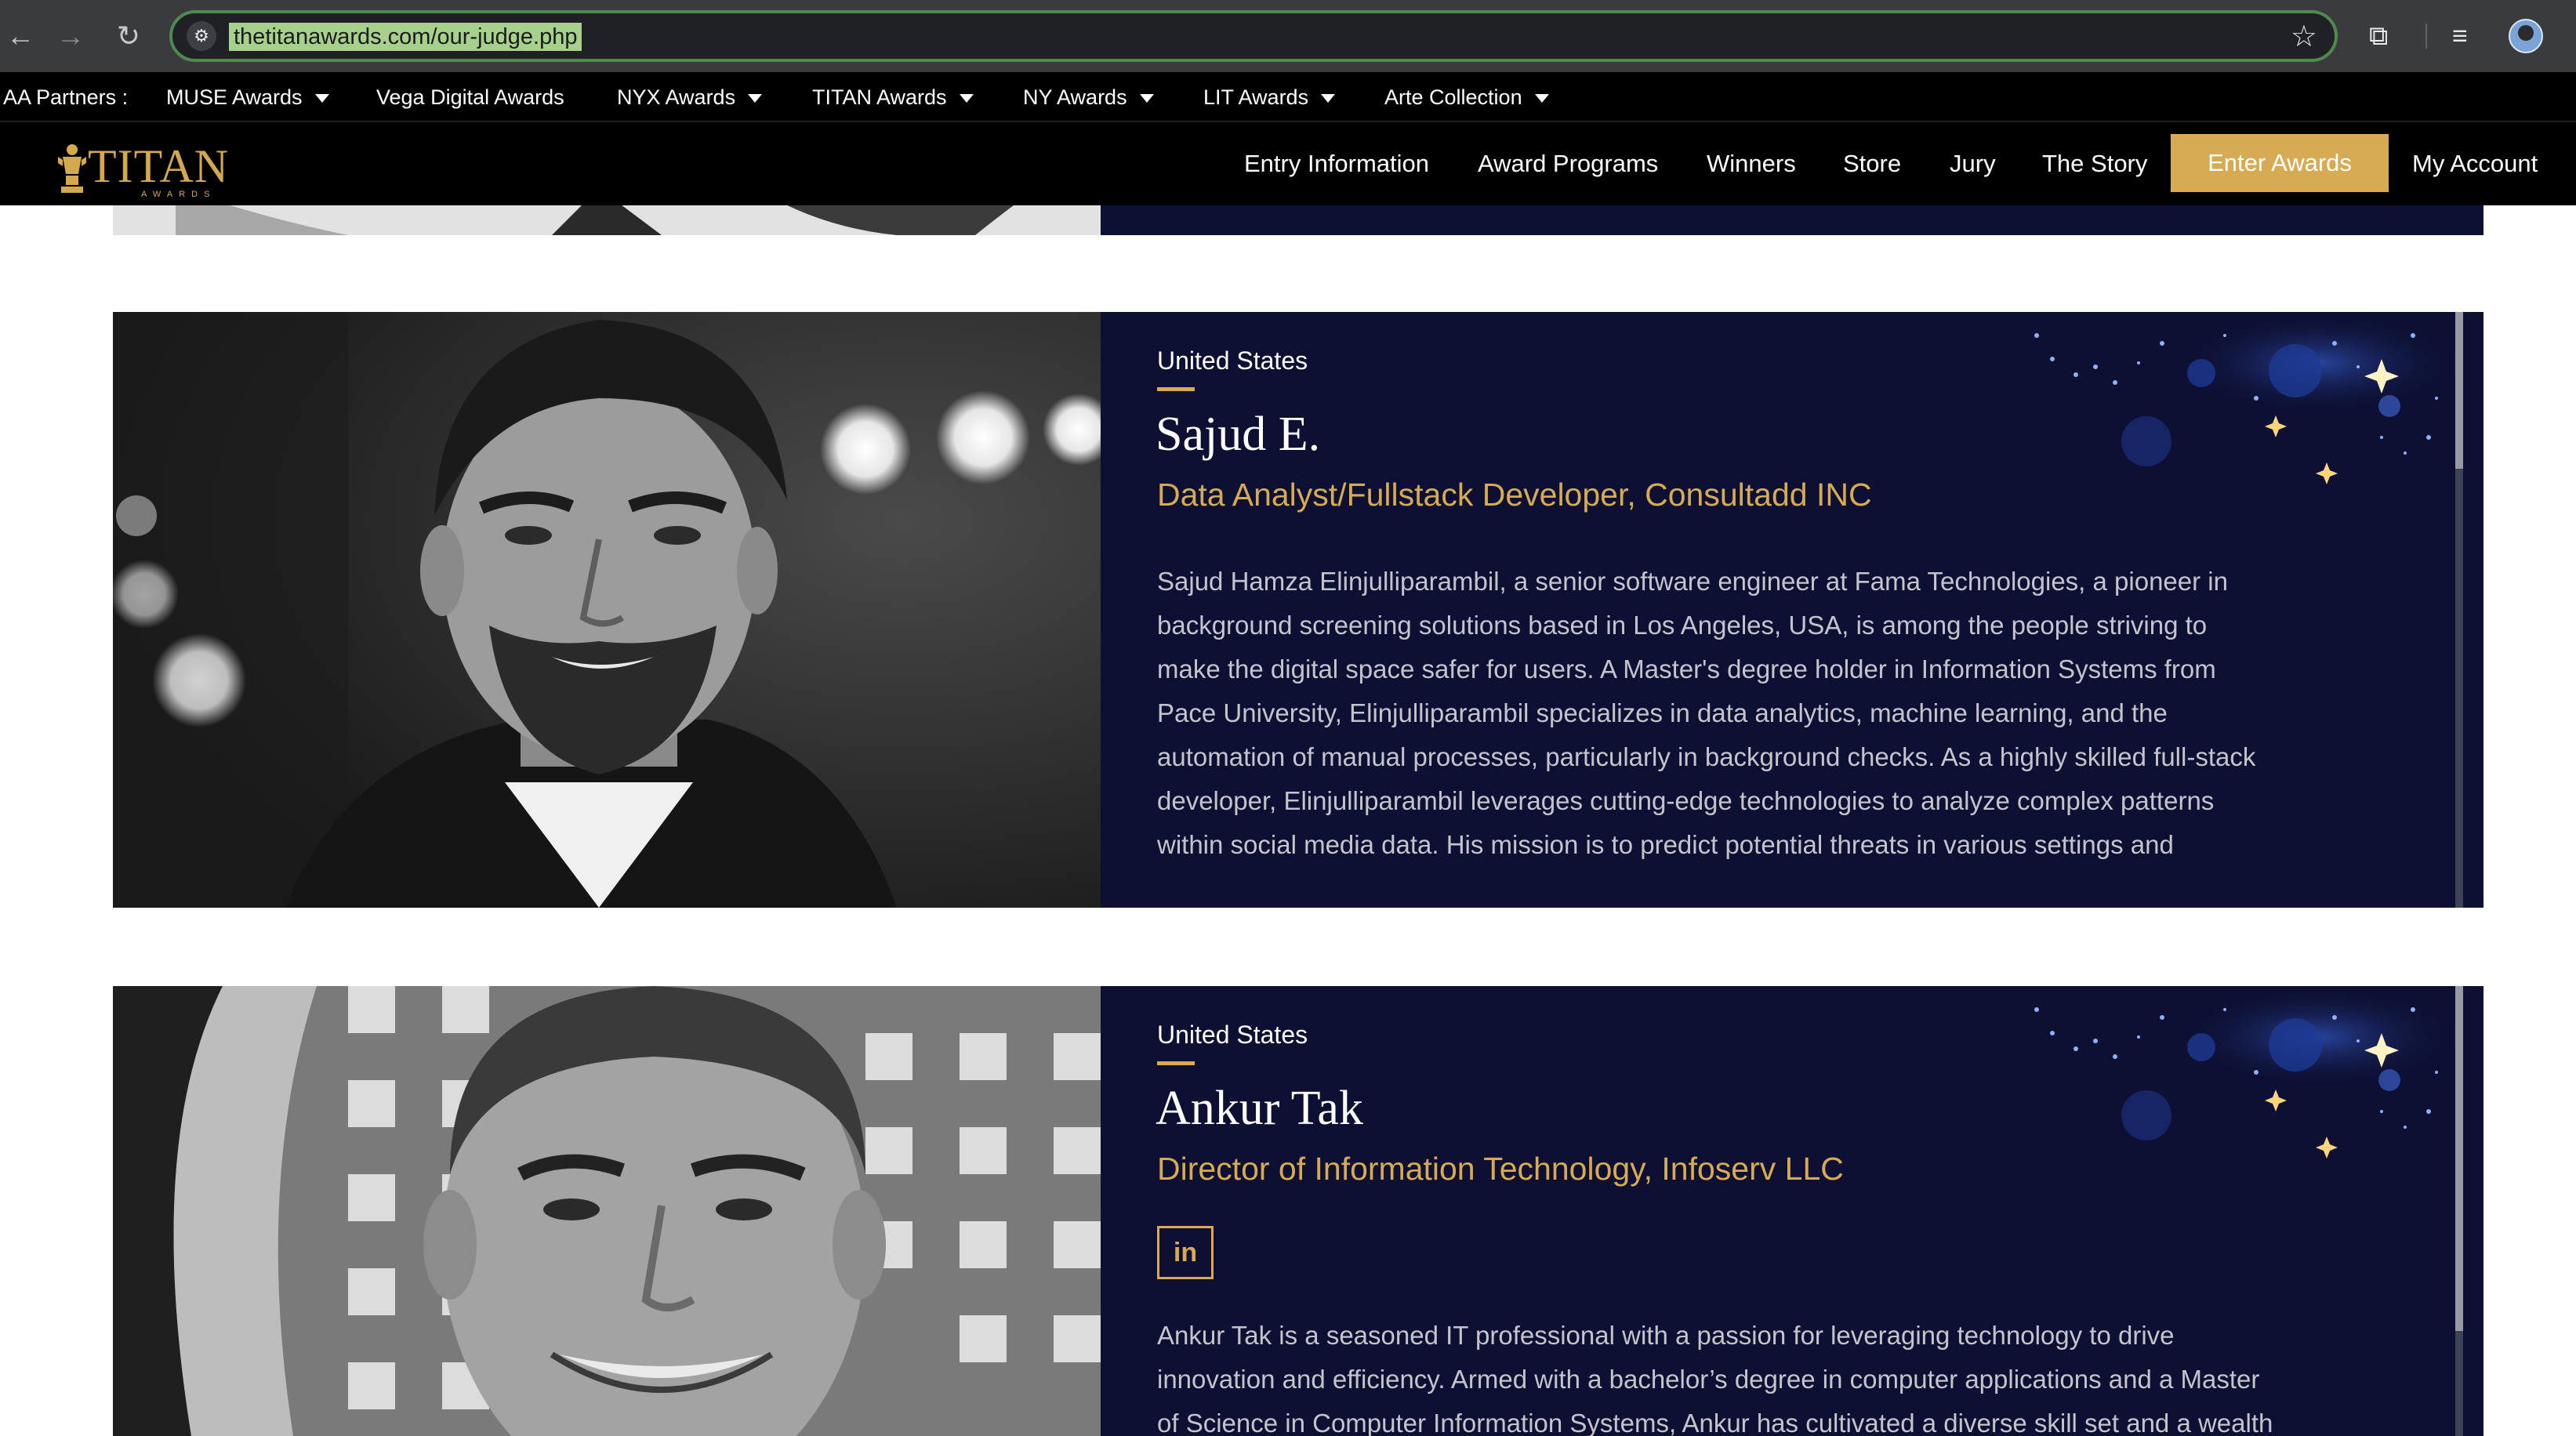 The image size is (2576, 1436). Describe the element at coordinates (1270, 97) in the screenshot. I see `partner-lit-awards: LIT Awards` at that location.